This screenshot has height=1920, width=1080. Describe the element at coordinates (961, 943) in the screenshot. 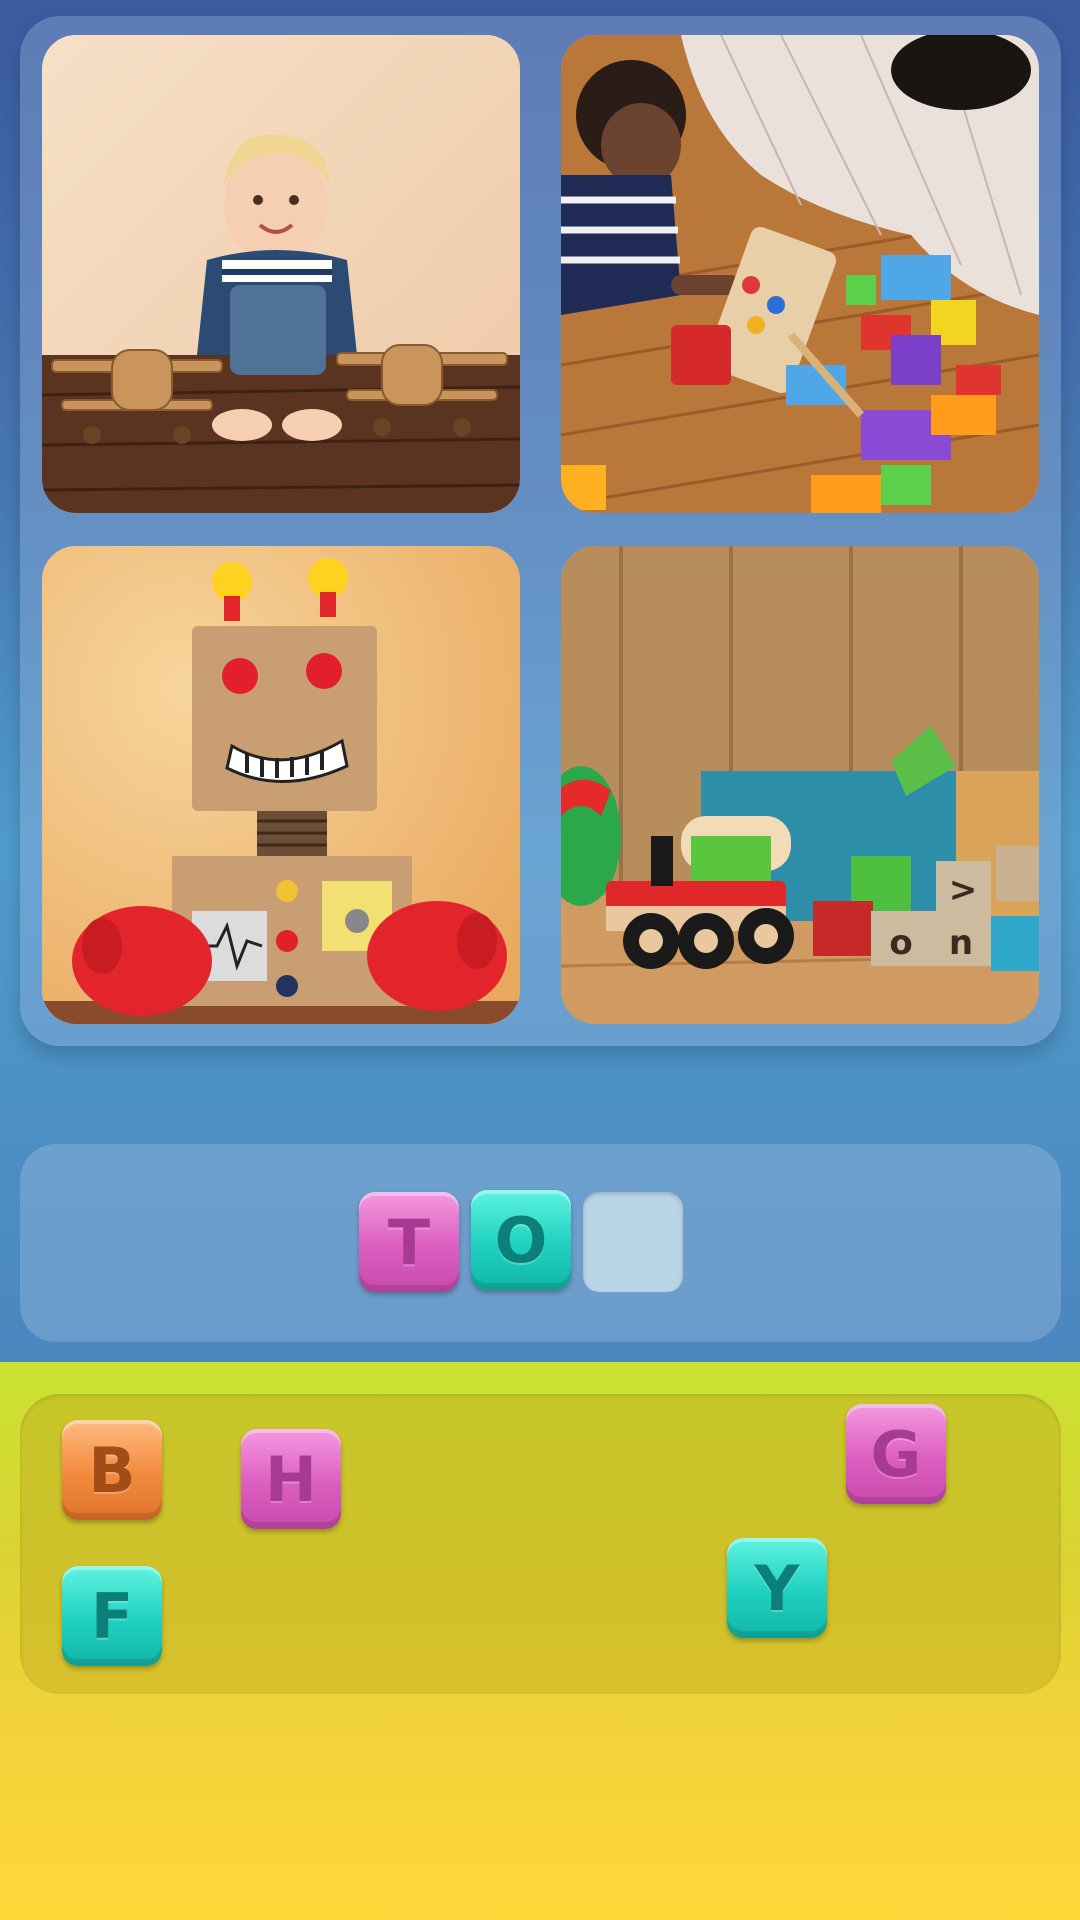

I see `svg-text: n` at that location.